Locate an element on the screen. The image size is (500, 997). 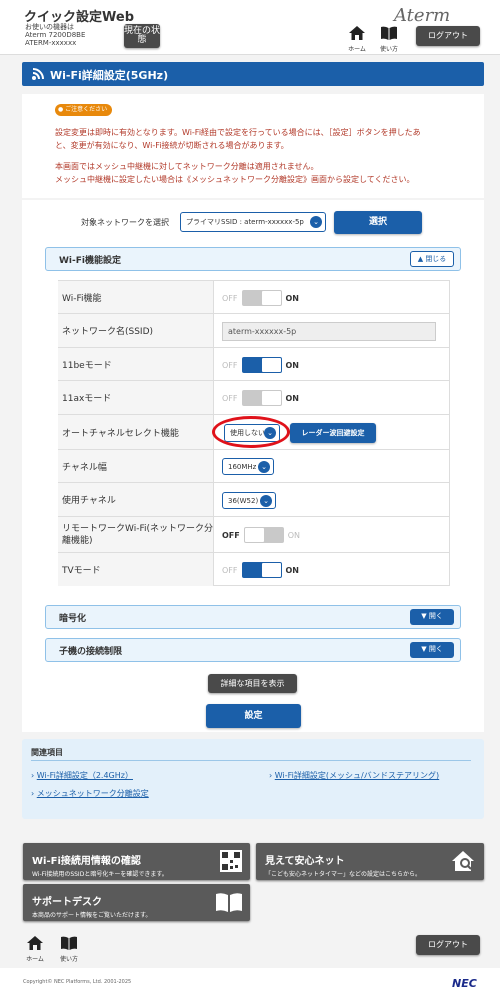
row-label: Wi-Fi機能 is located at coordinates (136, 297).